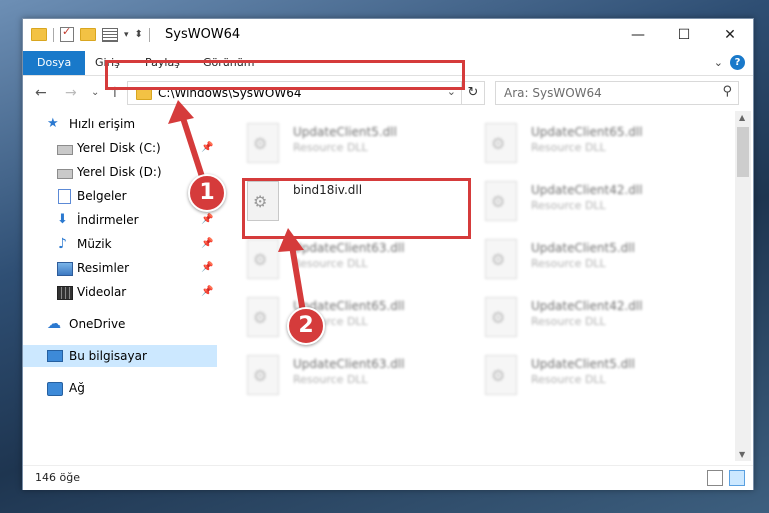 Image resolution: width=769 pixels, height=513 pixels. I want to click on search-icon: ⚲, so click(727, 91).